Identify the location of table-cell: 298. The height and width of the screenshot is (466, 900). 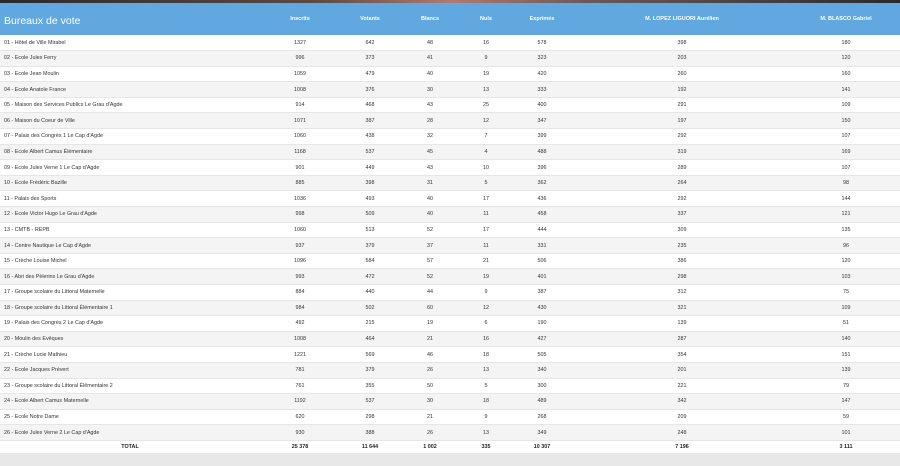
(370, 417).